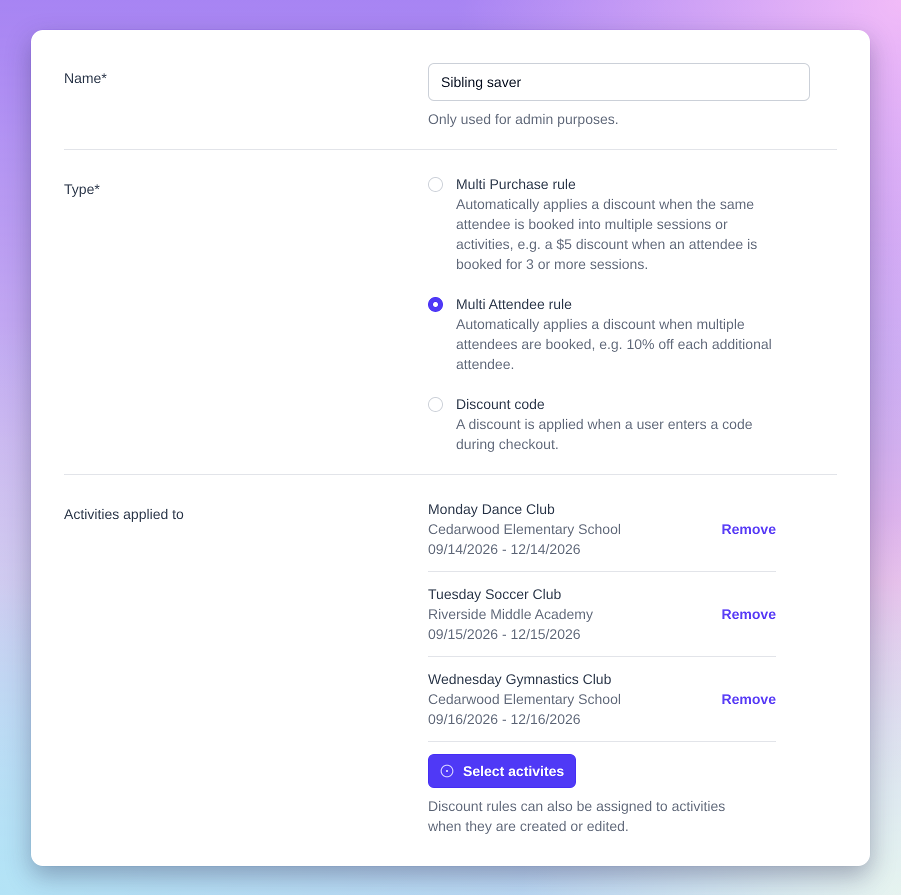  Describe the element at coordinates (607, 234) in the screenshot. I see `option-description: Automatically applies a discount when the same attendee is booked into multiple sessions or activities, e.g. a $5 discount when an attendee is booked for 3 or more sessions.` at that location.